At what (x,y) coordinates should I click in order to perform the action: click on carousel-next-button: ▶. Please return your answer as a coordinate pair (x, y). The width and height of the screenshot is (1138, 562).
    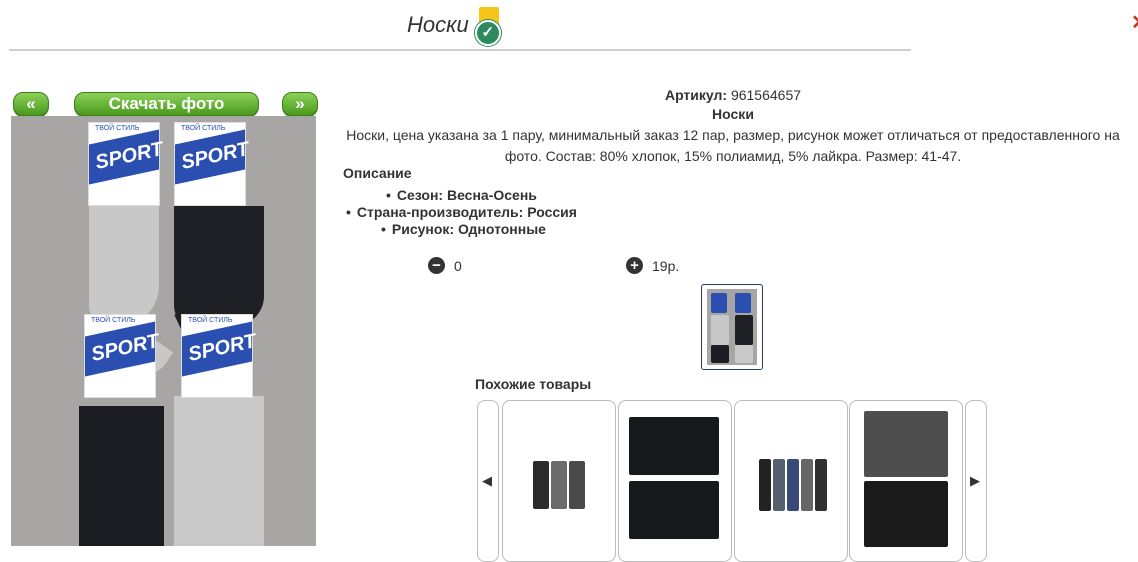
    Looking at the image, I should click on (976, 481).